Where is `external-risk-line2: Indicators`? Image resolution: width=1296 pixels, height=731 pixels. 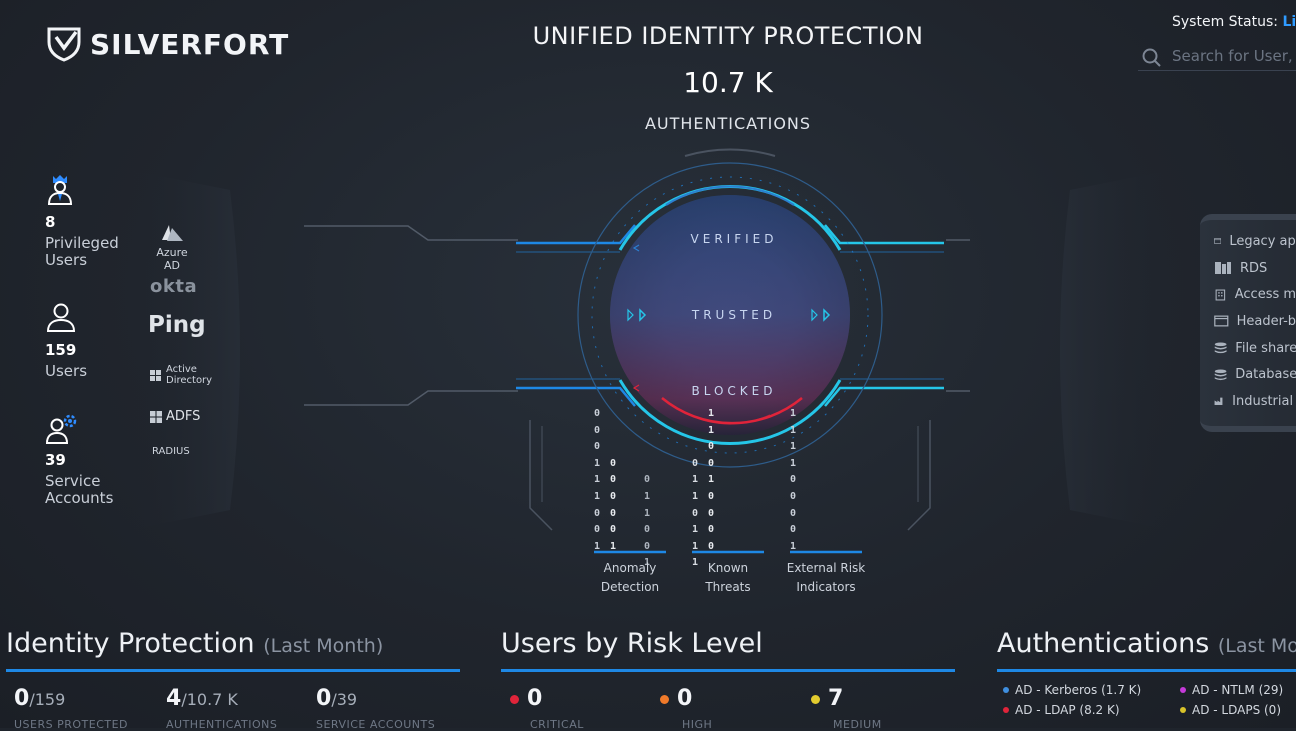
external-risk-line2: Indicators is located at coordinates (826, 587).